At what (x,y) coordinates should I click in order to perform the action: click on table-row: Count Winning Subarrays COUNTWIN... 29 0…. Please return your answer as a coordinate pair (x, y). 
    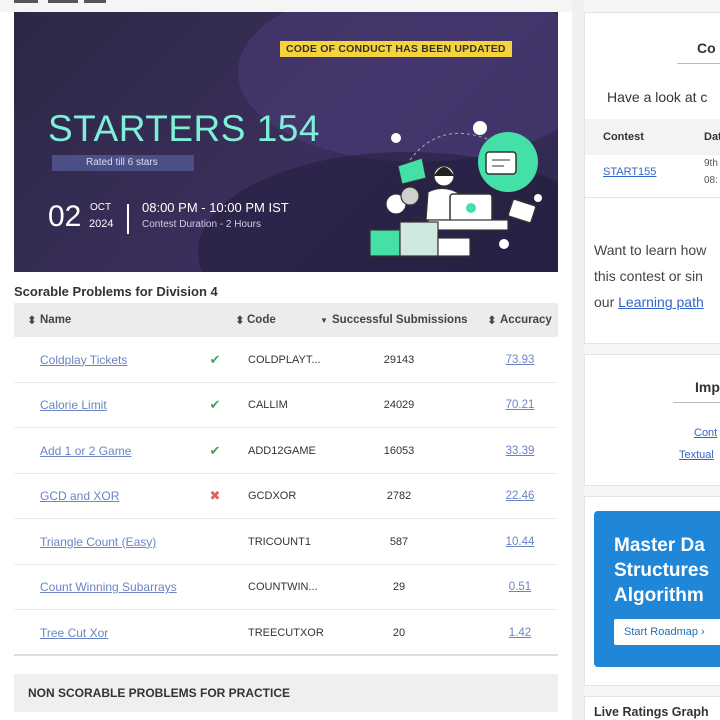
    Looking at the image, I should click on (286, 588).